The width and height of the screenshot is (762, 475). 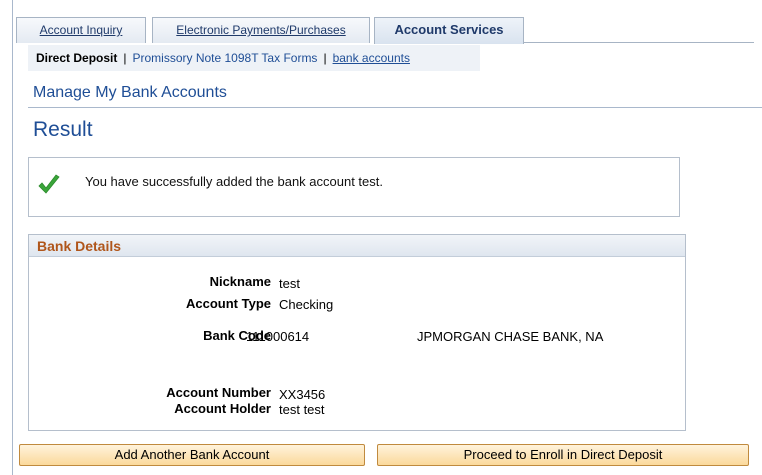 I want to click on subnav-current-direct-deposit: Direct Deposit, so click(x=77, y=58).